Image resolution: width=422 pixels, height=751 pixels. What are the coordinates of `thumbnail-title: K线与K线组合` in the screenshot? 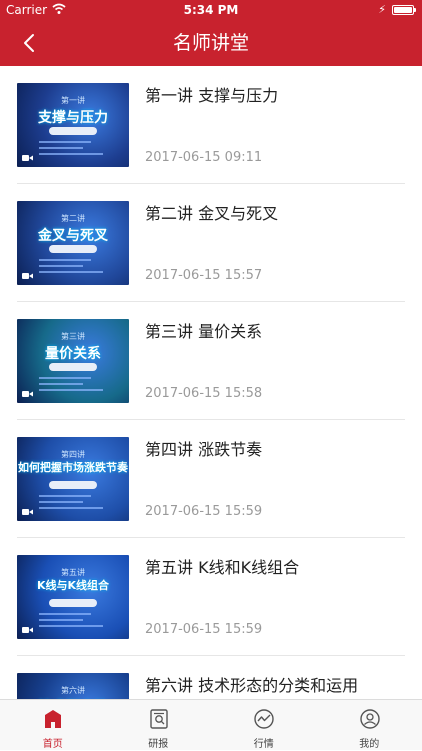 It's located at (73, 585).